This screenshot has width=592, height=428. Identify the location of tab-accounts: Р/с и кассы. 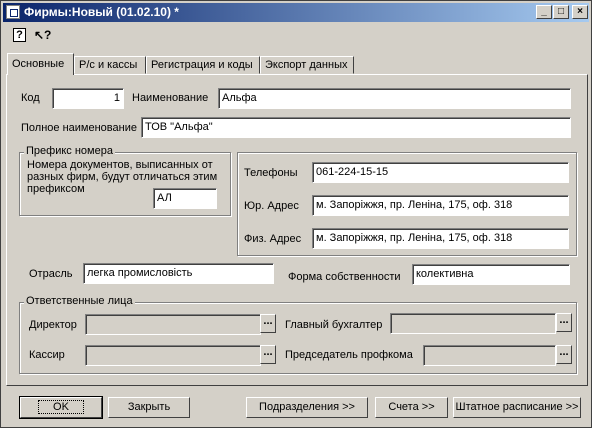
(110, 65).